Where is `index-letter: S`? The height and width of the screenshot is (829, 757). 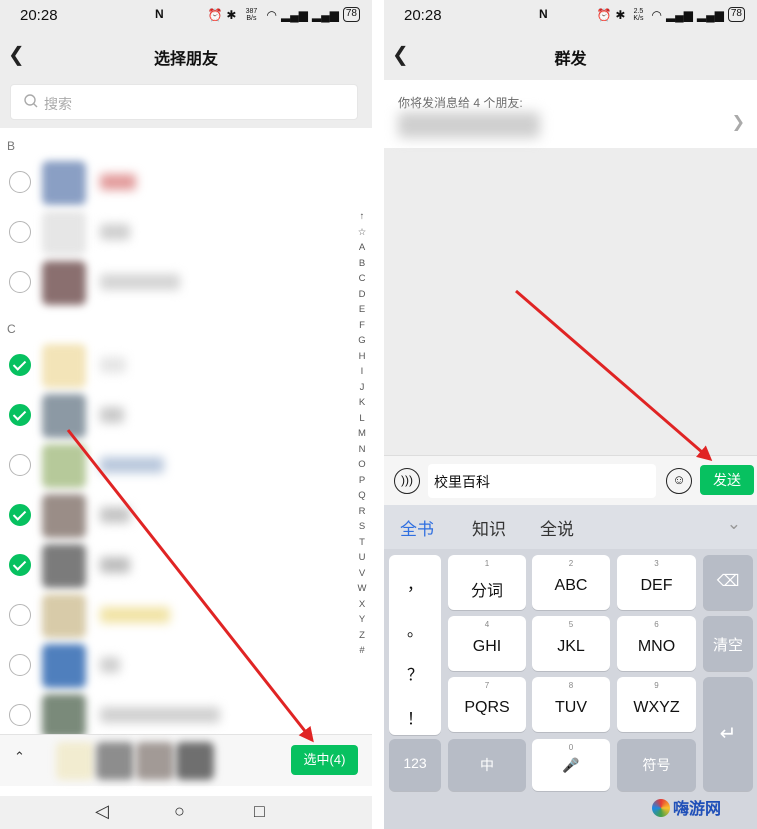
index-letter: S is located at coordinates (362, 527).